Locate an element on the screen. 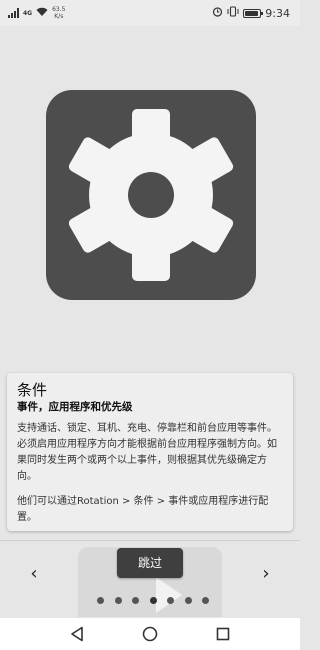  system-nav-bar is located at coordinates (150, 634).